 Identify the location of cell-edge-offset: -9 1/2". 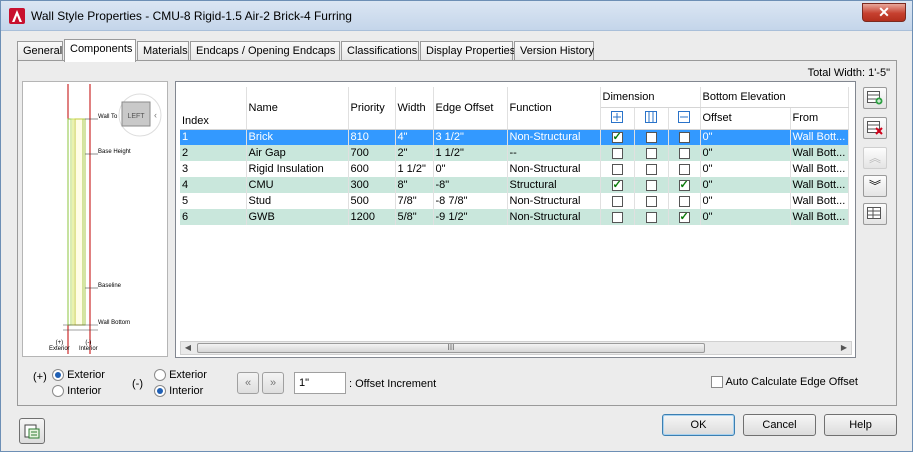
(470, 217).